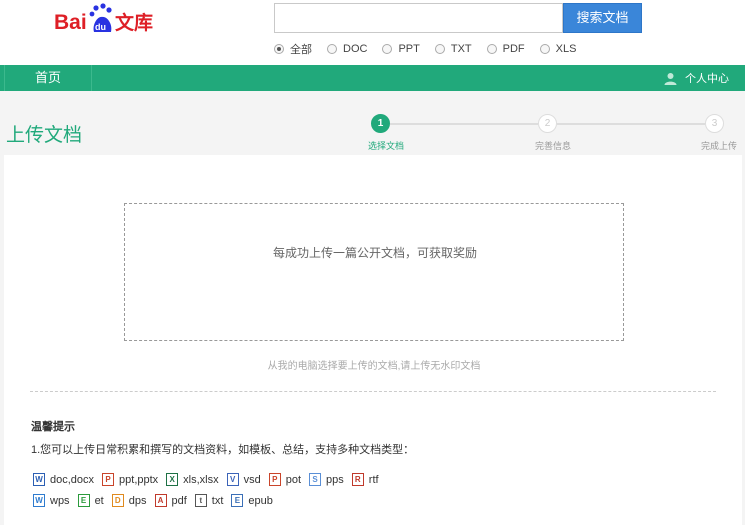 The width and height of the screenshot is (745, 525). Describe the element at coordinates (547, 123) in the screenshot. I see `step-2-marker: 2` at that location.